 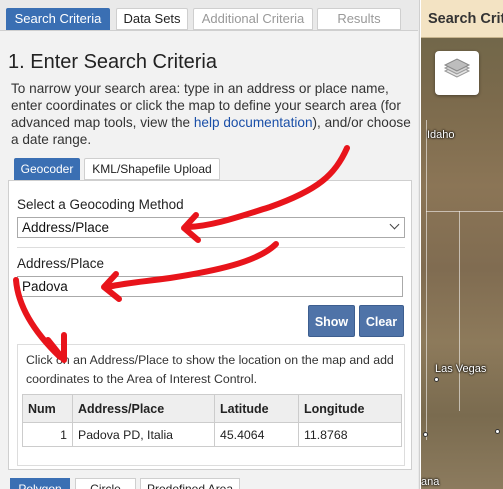 What do you see at coordinates (256, 434) in the screenshot?
I see `result-latitude: 45.4064` at bounding box center [256, 434].